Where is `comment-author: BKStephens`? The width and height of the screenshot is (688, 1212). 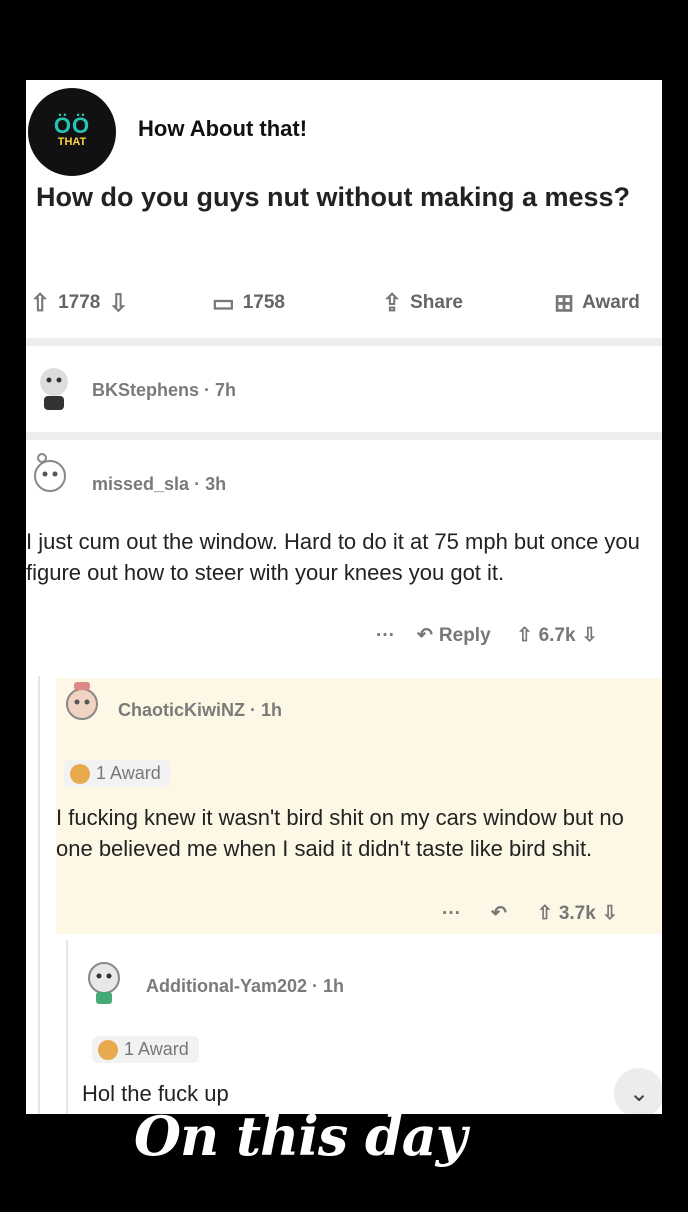 comment-author: BKStephens is located at coordinates (145, 390).